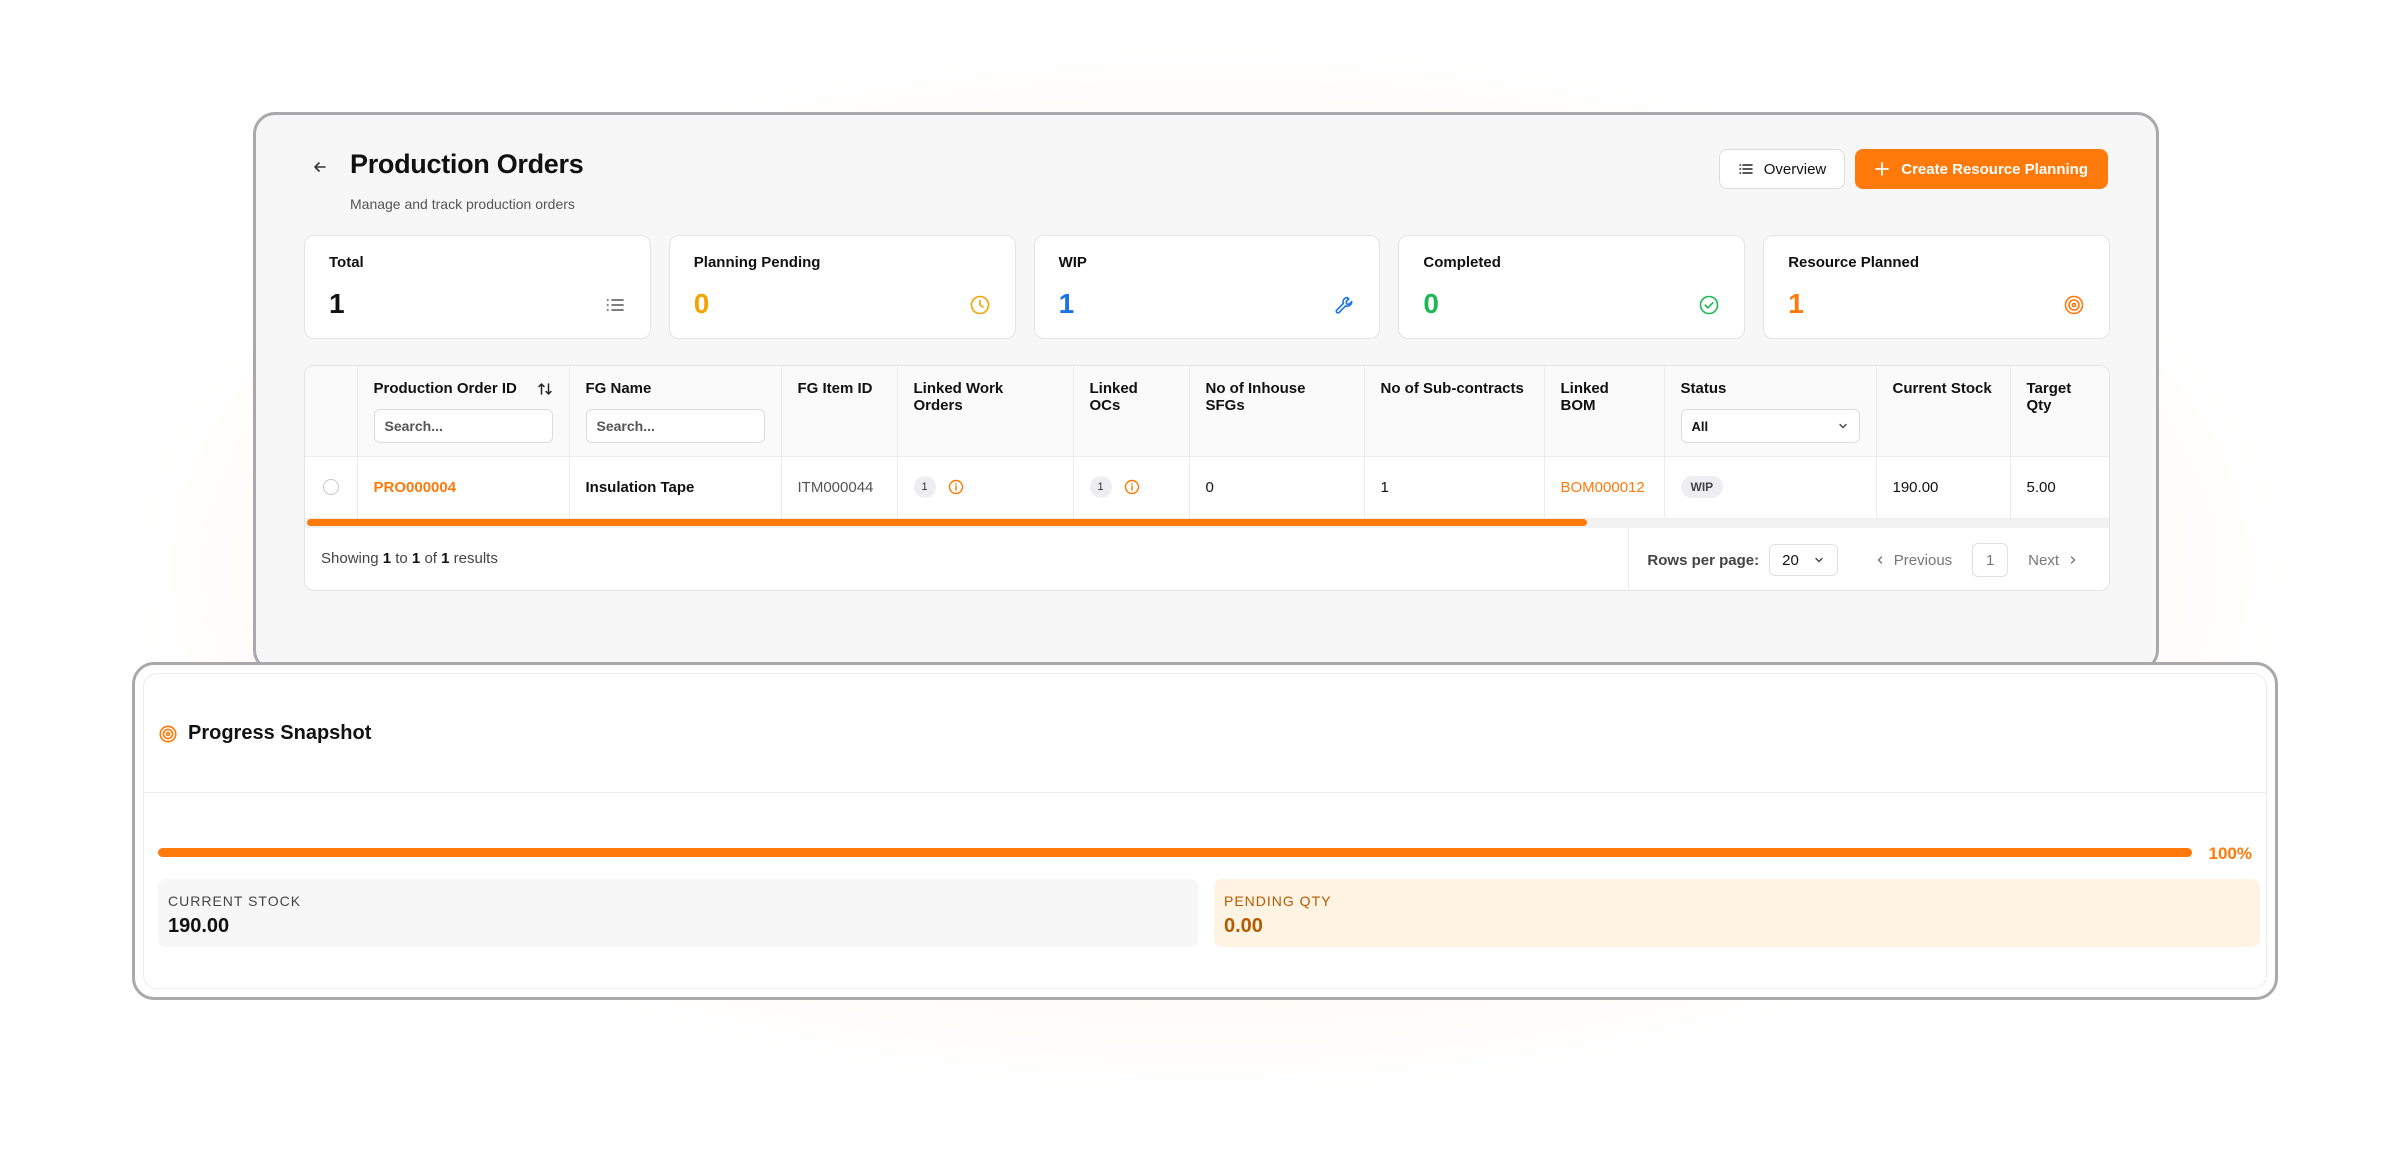  Describe the element at coordinates (839, 487) in the screenshot. I see `fg-item-id-cell: ITM000044` at that location.